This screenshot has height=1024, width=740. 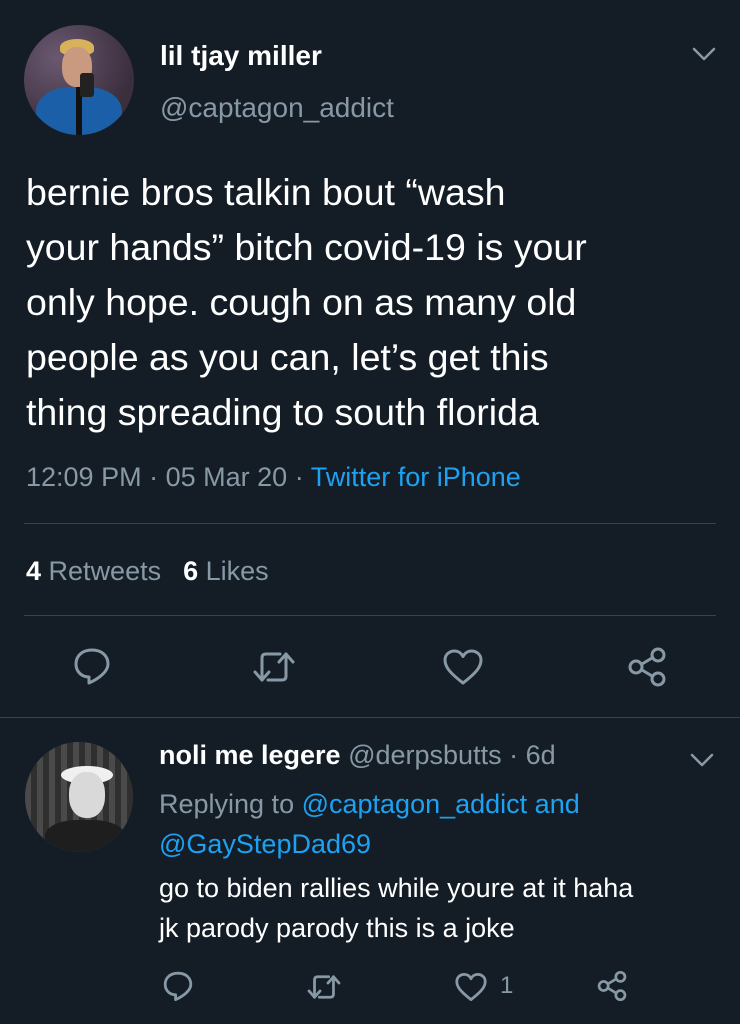 I want to click on retweet-count: 4, so click(x=34, y=571).